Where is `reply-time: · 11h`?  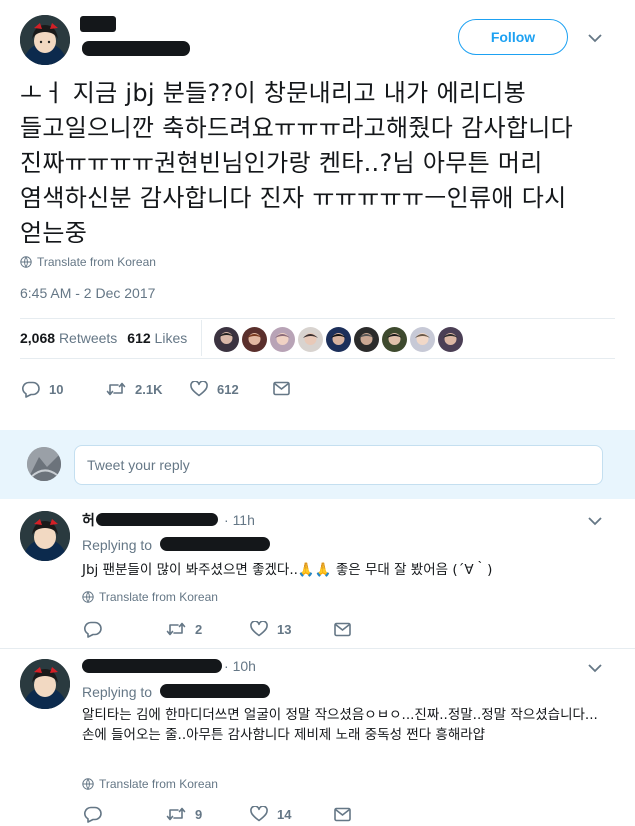 reply-time: · 11h is located at coordinates (239, 520).